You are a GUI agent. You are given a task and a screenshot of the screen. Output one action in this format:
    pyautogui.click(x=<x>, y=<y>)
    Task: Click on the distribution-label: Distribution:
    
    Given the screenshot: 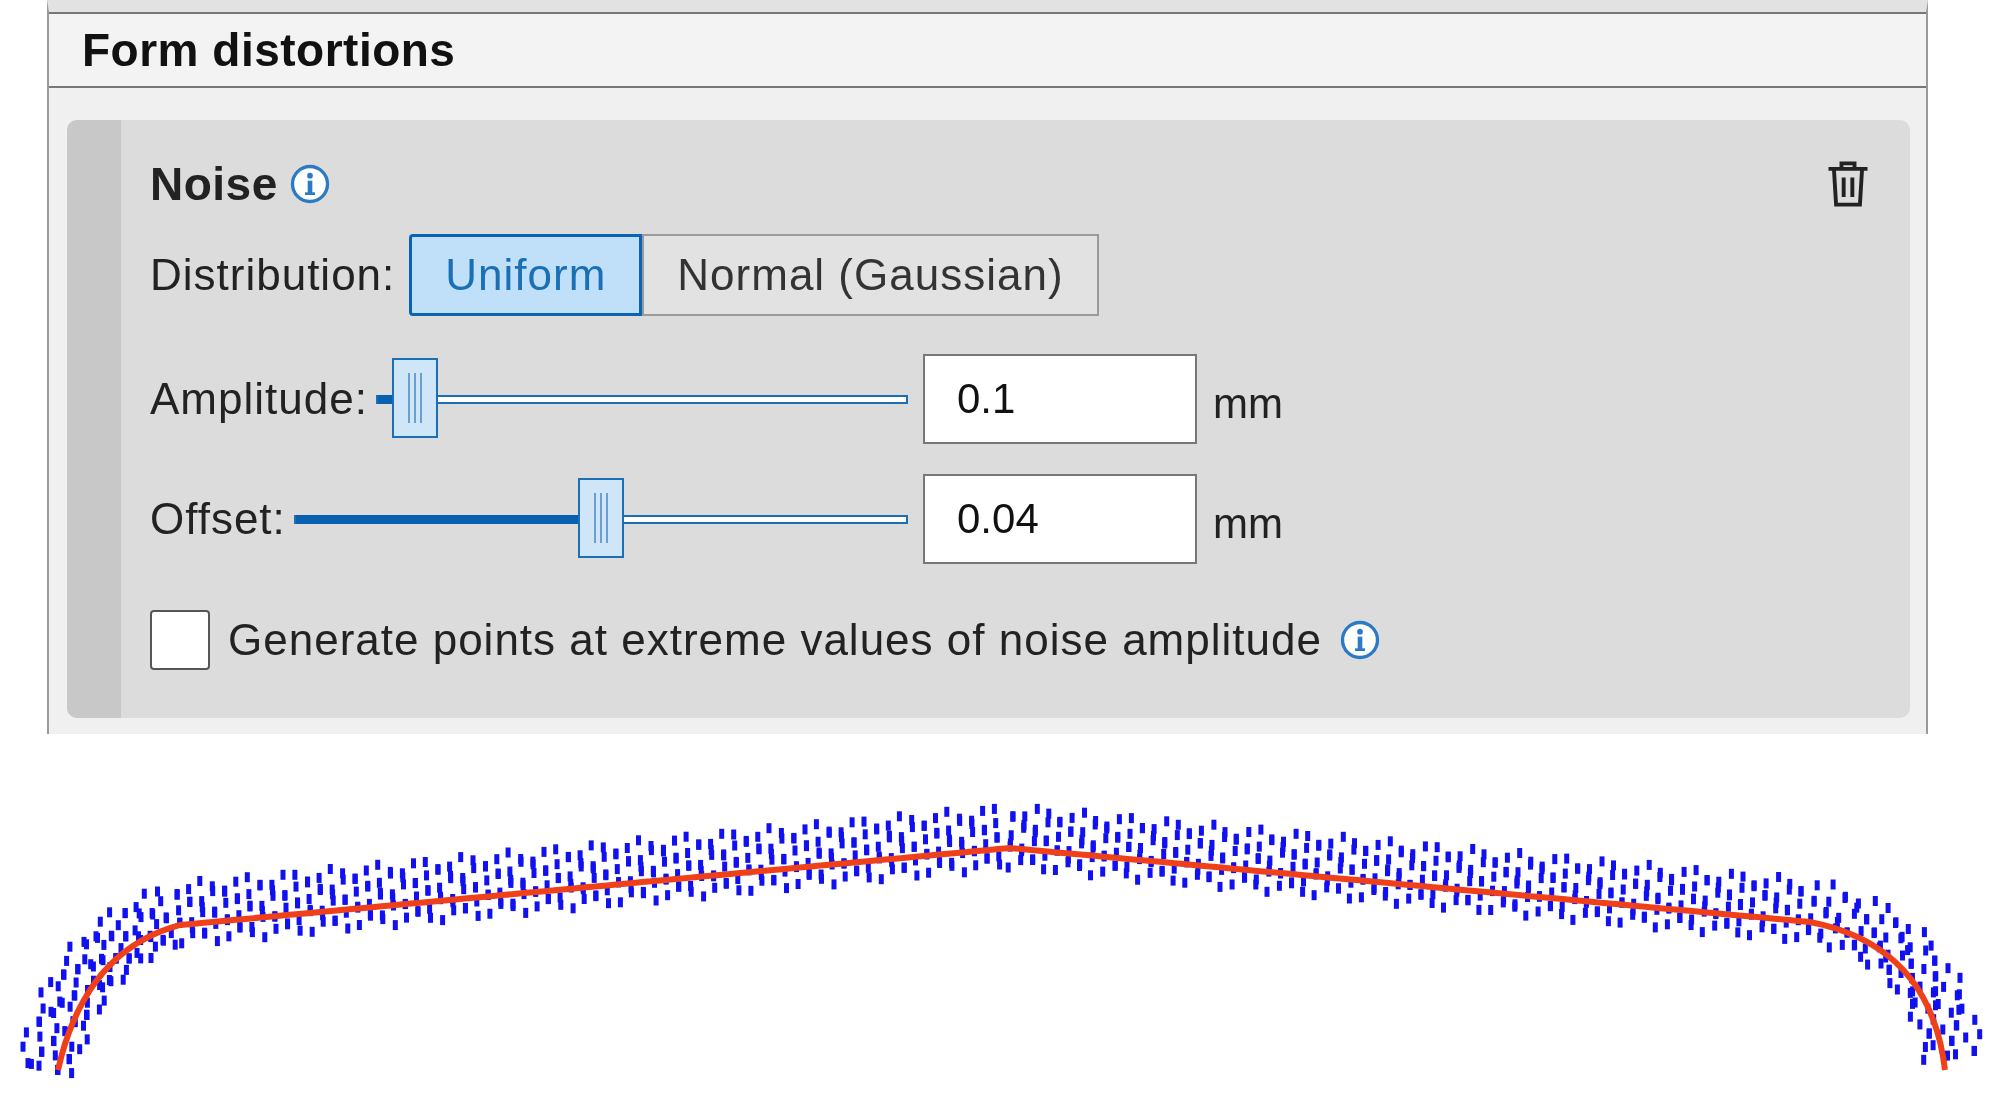 What is the action you would take?
    pyautogui.click(x=273, y=275)
    